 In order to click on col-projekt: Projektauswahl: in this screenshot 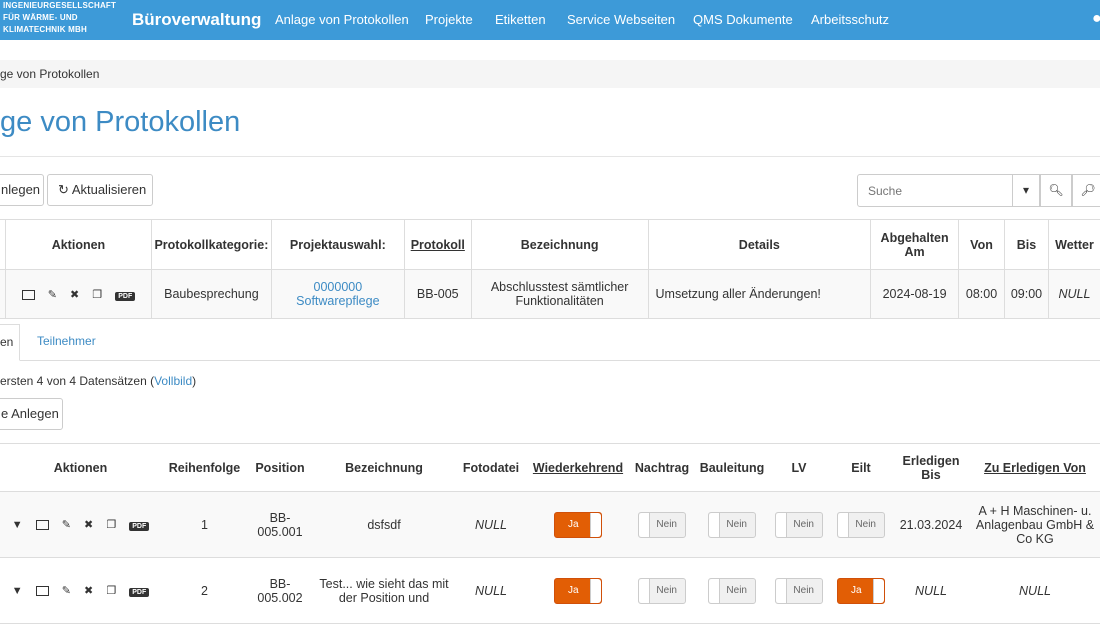, I will do `click(337, 244)`.